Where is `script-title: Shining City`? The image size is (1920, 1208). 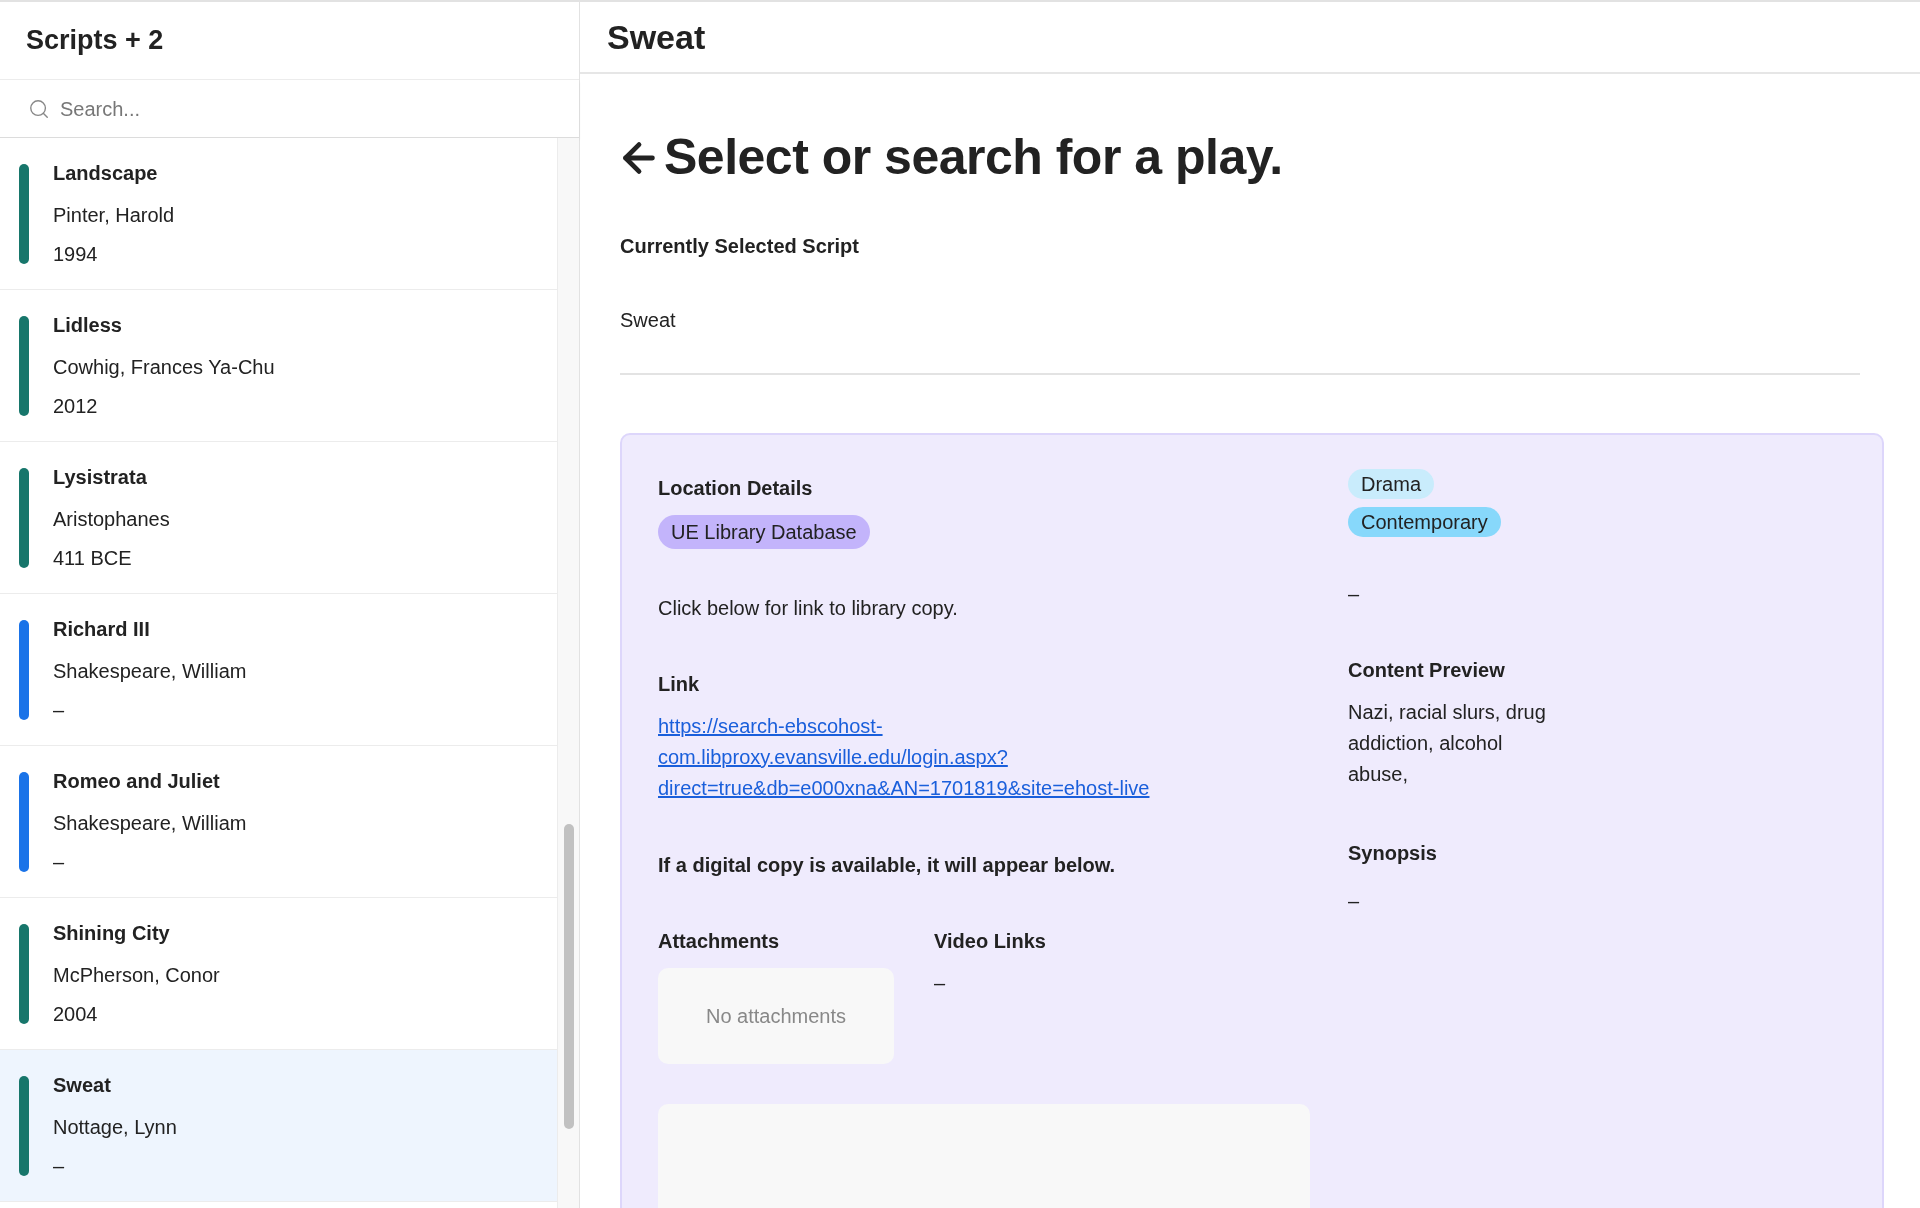
script-title: Shining City is located at coordinates (112, 933).